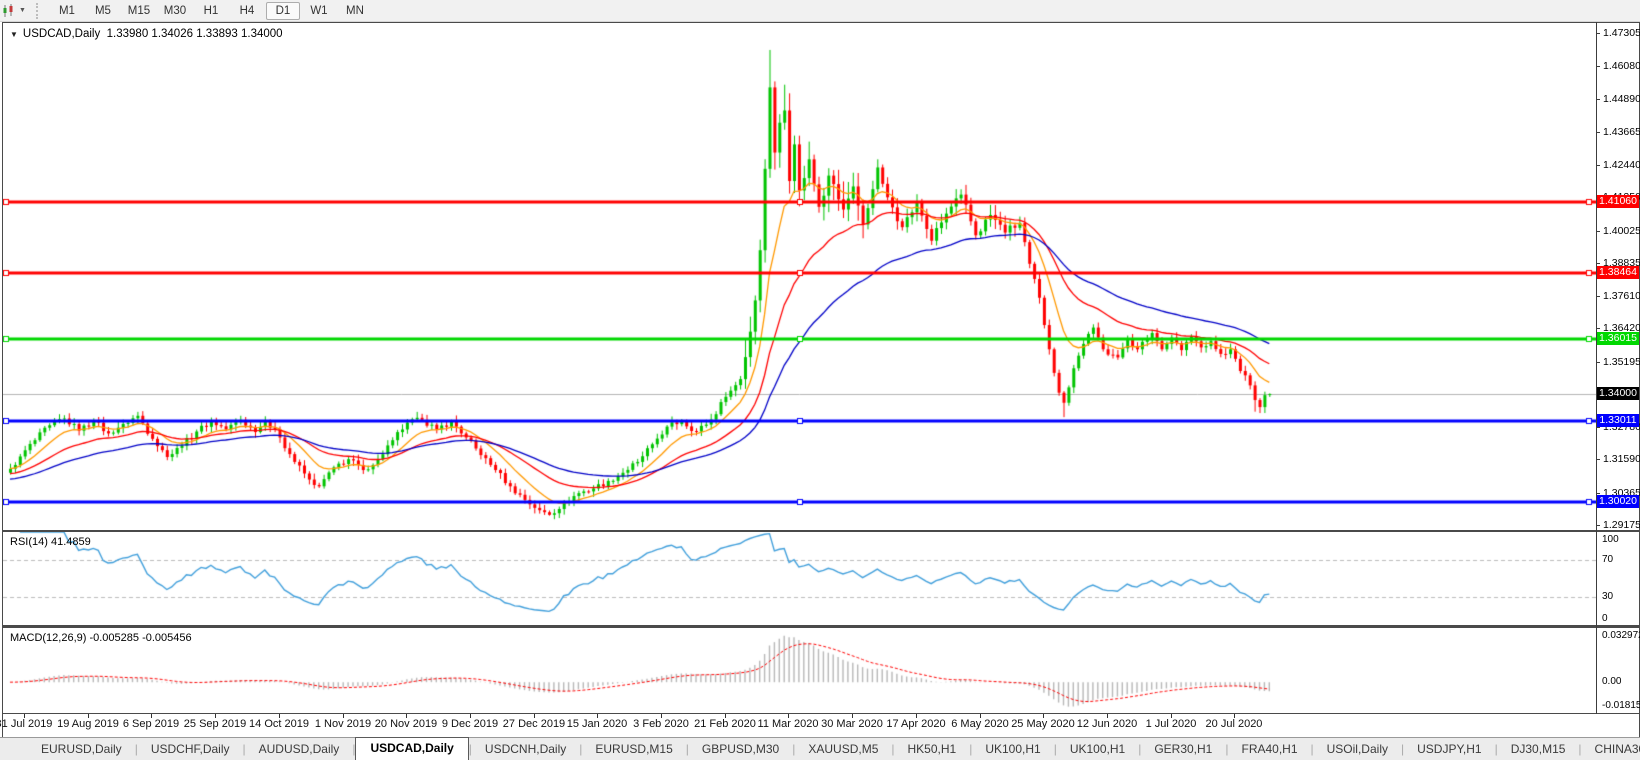  I want to click on ohlc-close: 1.34000, so click(261, 34).